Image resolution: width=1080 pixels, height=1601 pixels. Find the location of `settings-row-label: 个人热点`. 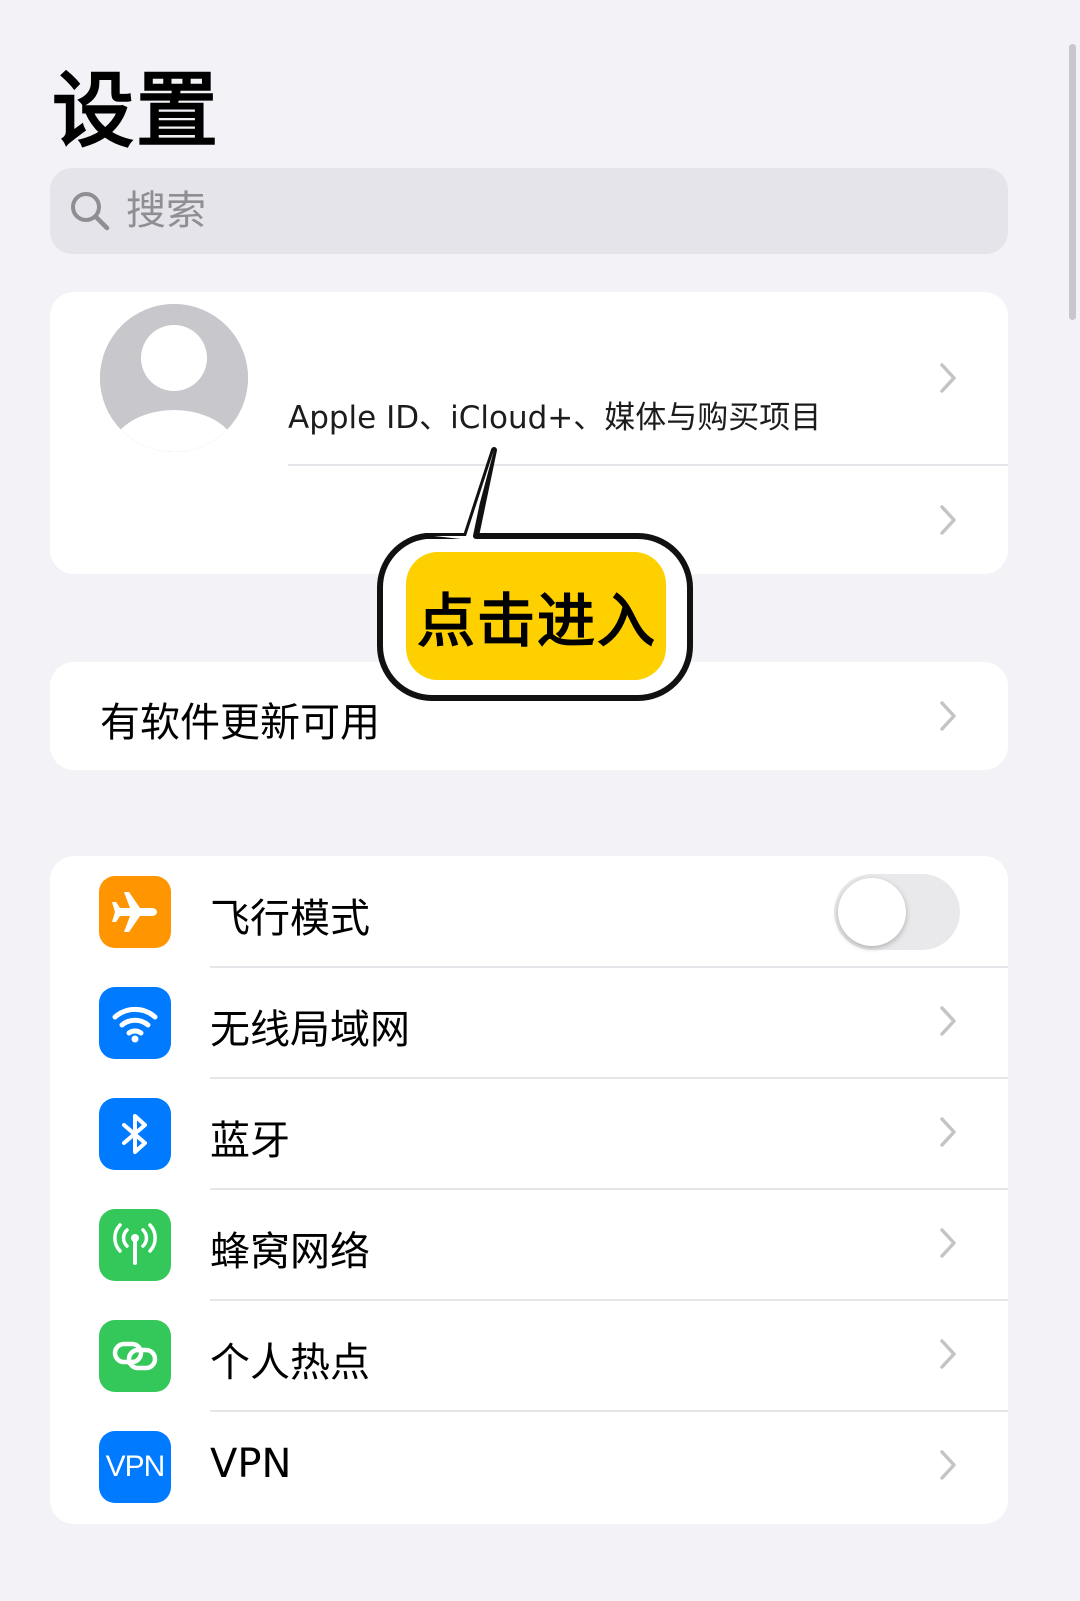

settings-row-label: 个人热点 is located at coordinates (290, 1363).